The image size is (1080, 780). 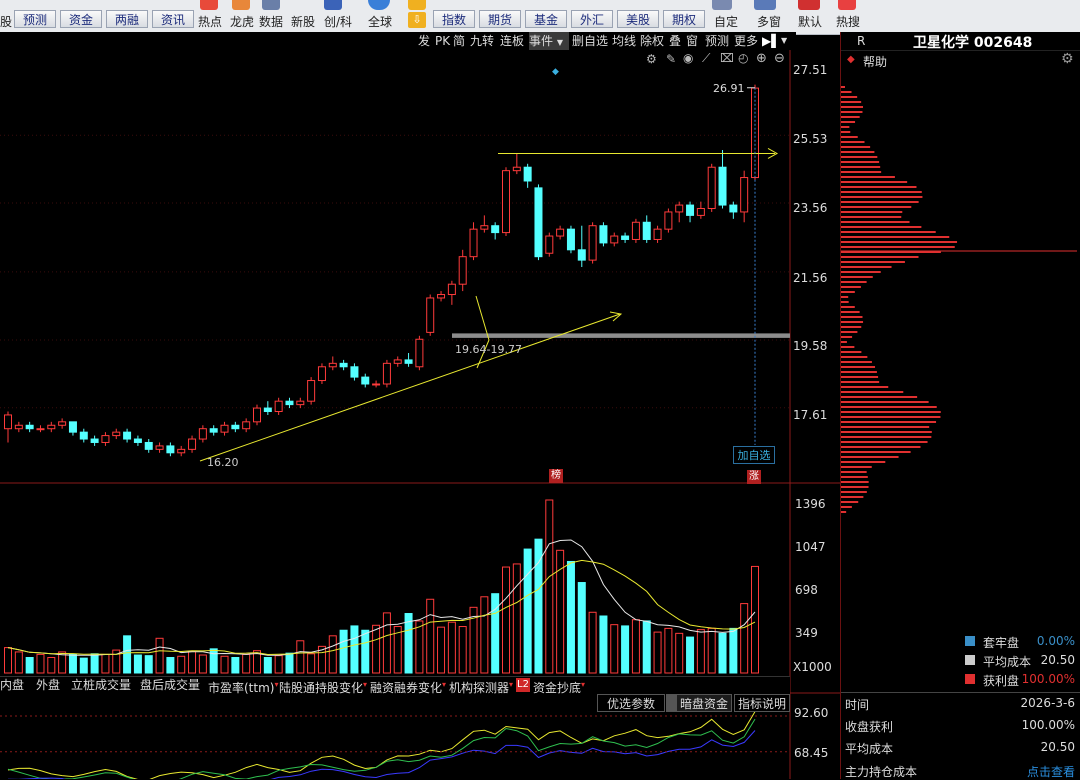 What do you see at coordinates (417, 5) in the screenshot?
I see `arrow-up-icon` at bounding box center [417, 5].